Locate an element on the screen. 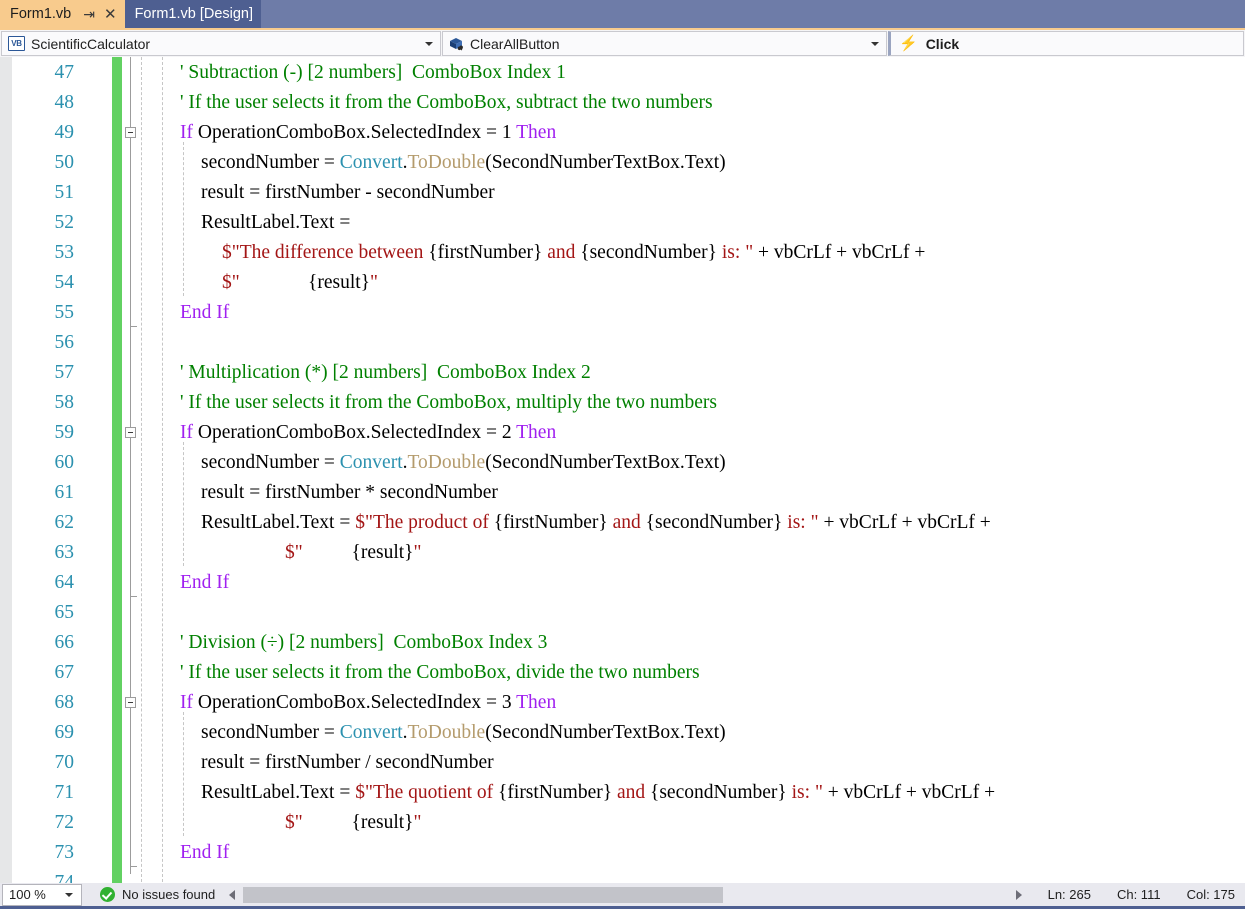 This screenshot has height=909, width=1245. code-token: secondNumber = is located at coordinates (270, 462).